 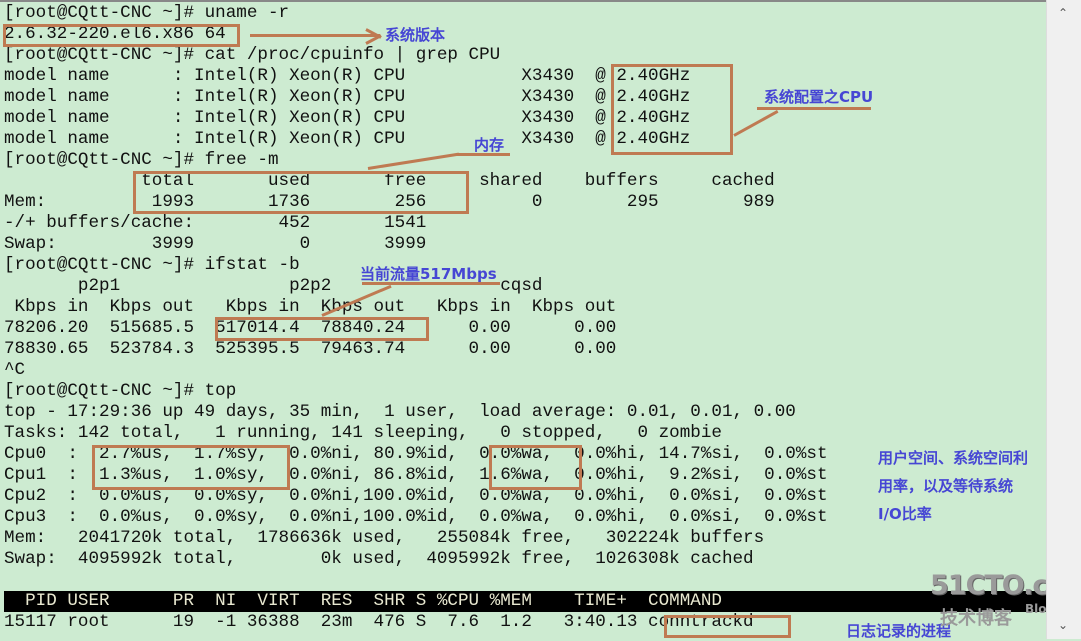 What do you see at coordinates (540, 1) in the screenshot?
I see `window-top-border` at bounding box center [540, 1].